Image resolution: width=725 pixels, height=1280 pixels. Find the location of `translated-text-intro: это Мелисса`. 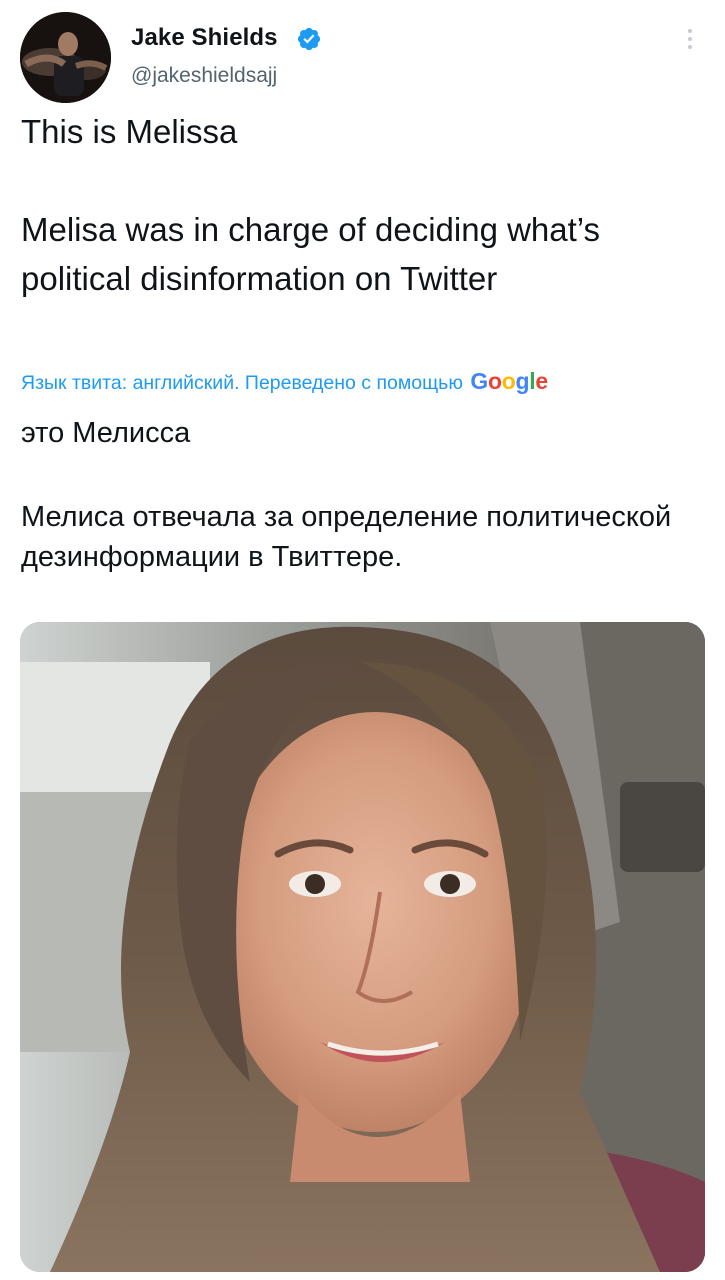

translated-text-intro: это Мелисса is located at coordinates (106, 433).